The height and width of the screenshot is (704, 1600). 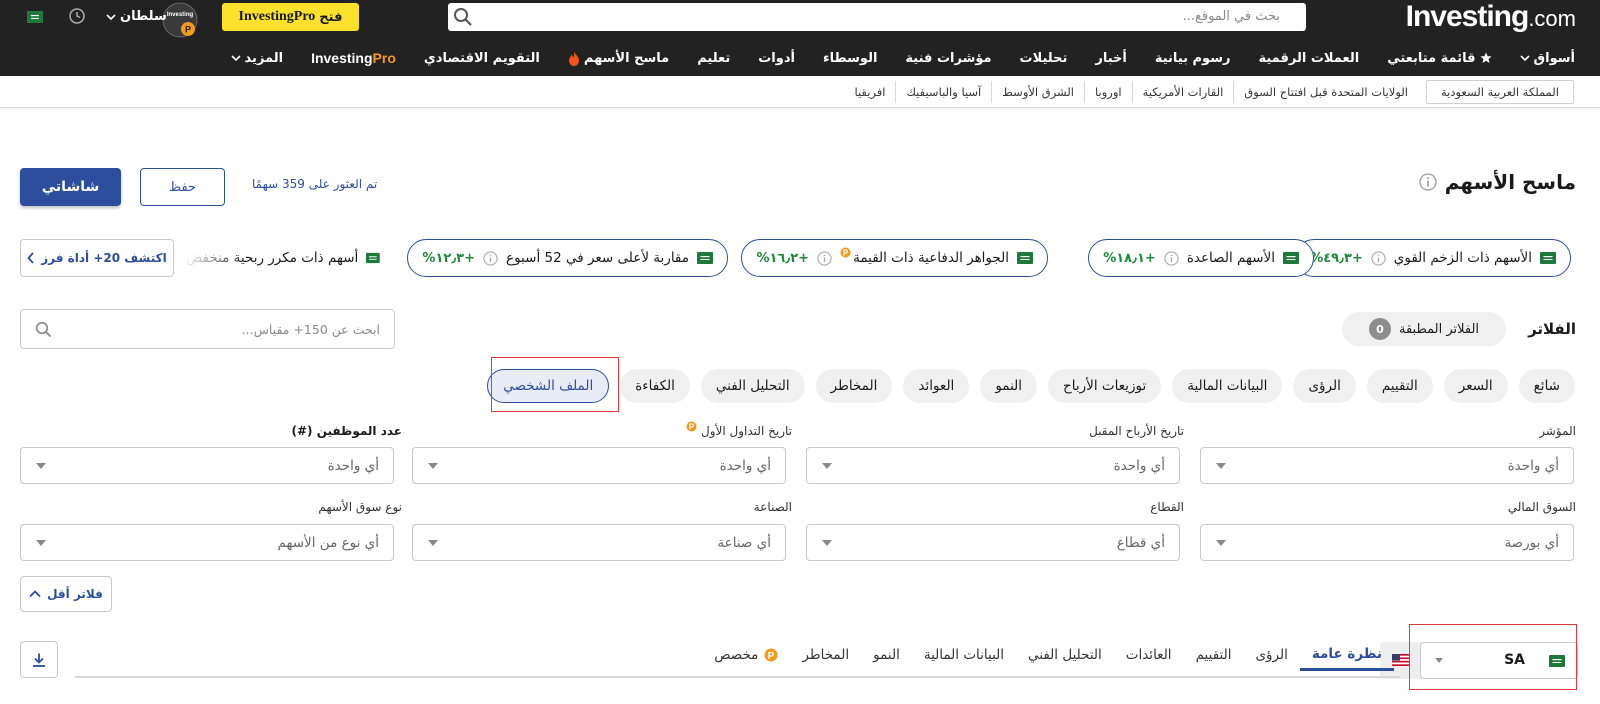 I want to click on nav-more-label: المزيد, so click(x=264, y=58).